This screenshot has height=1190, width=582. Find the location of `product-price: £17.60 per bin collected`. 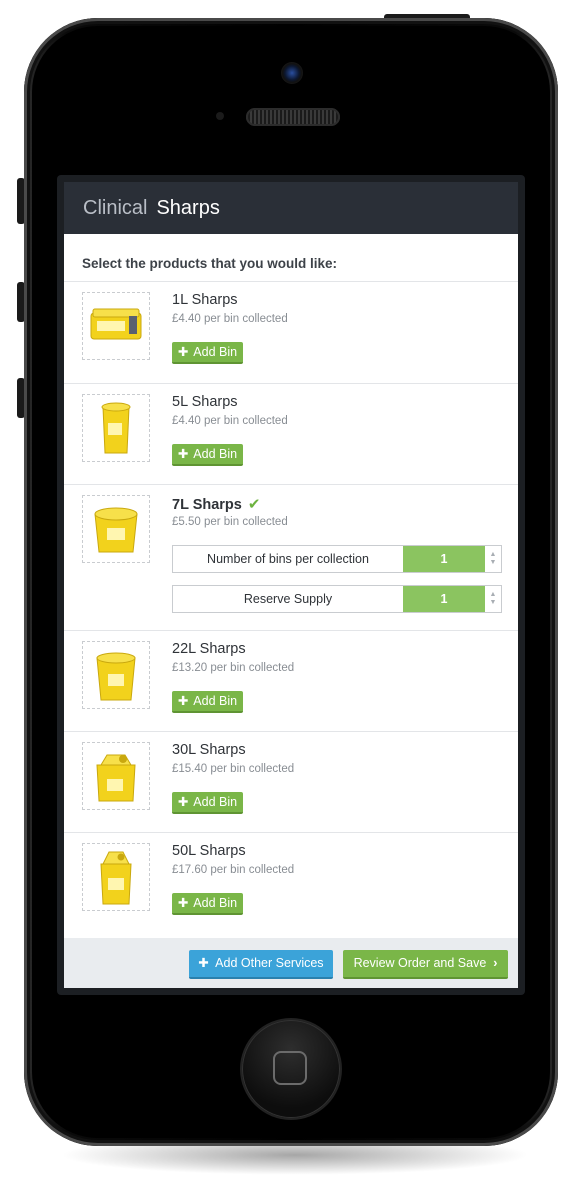

product-price: £17.60 per bin collected is located at coordinates (233, 870).